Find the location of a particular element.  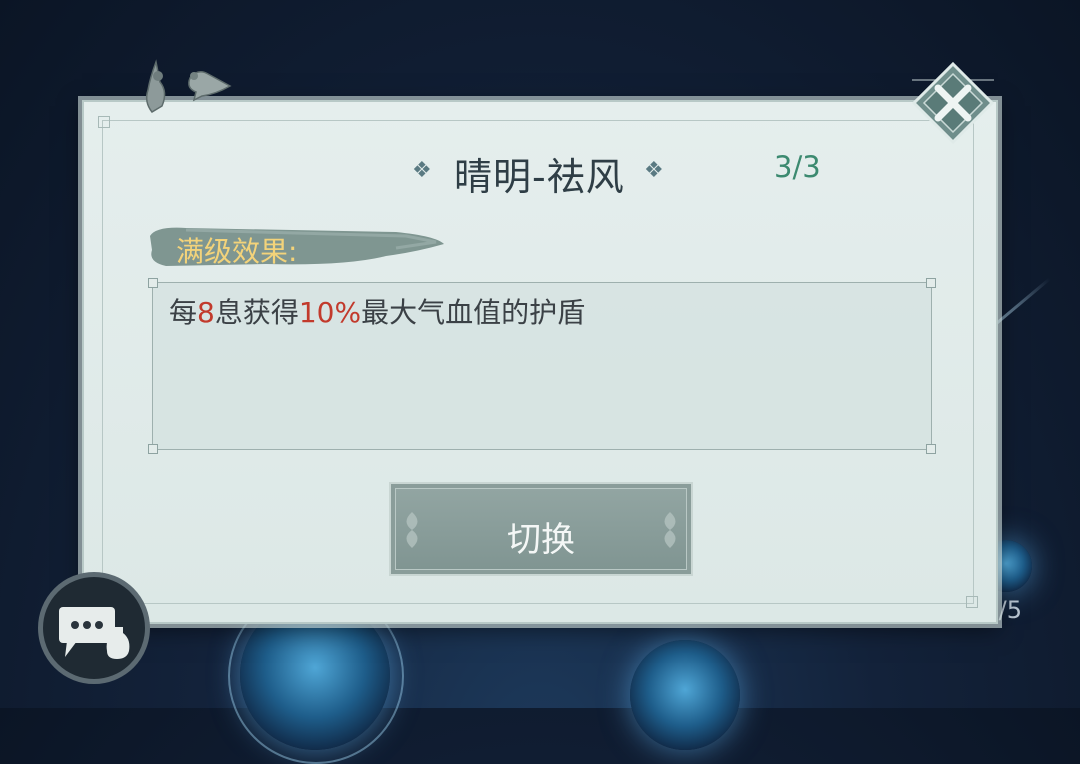

bird-decoration-icon is located at coordinates (188, 86).